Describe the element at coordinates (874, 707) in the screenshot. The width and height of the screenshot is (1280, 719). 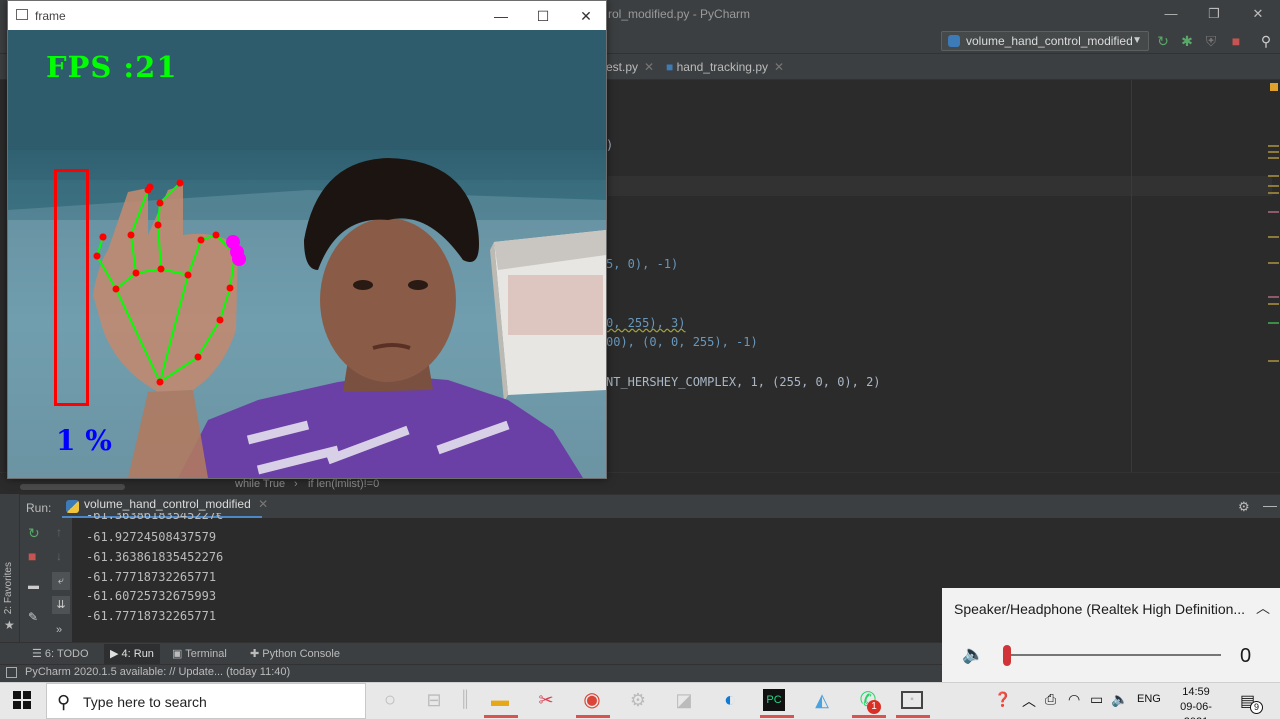
I see `notification-badge: 1` at that location.